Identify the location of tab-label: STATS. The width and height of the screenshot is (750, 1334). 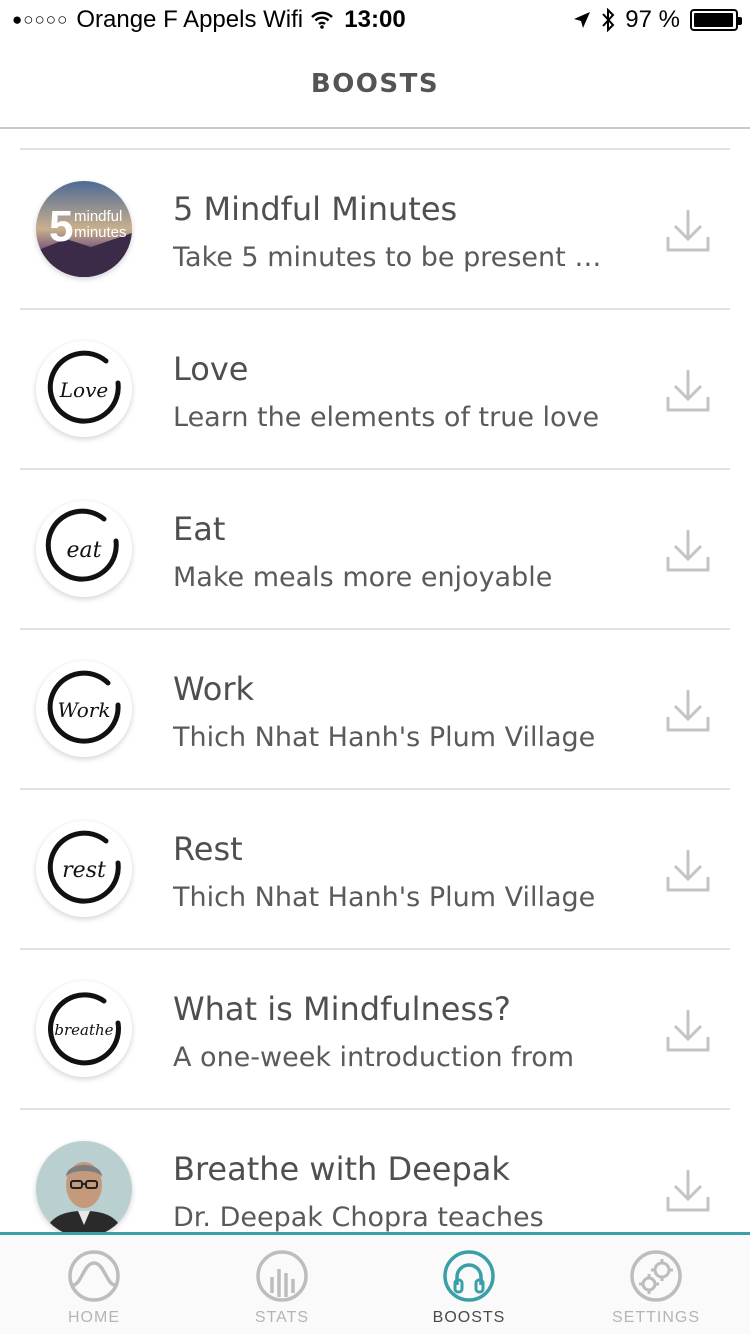
(282, 1317).